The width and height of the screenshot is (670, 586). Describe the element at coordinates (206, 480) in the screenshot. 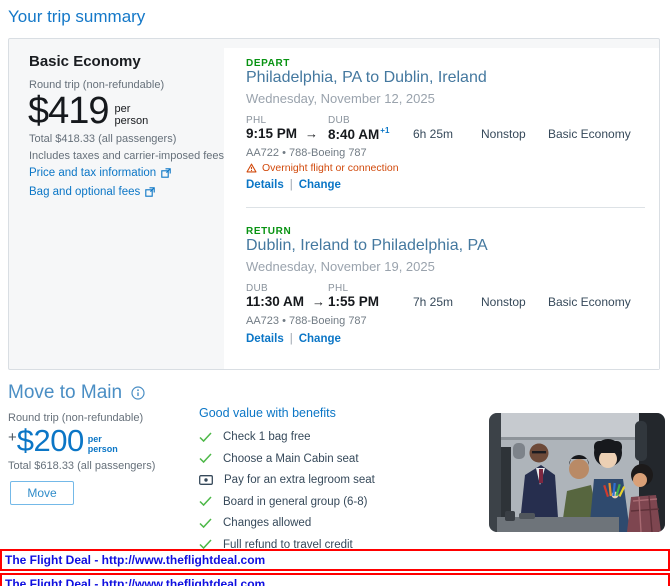

I see `banknote-icon` at that location.